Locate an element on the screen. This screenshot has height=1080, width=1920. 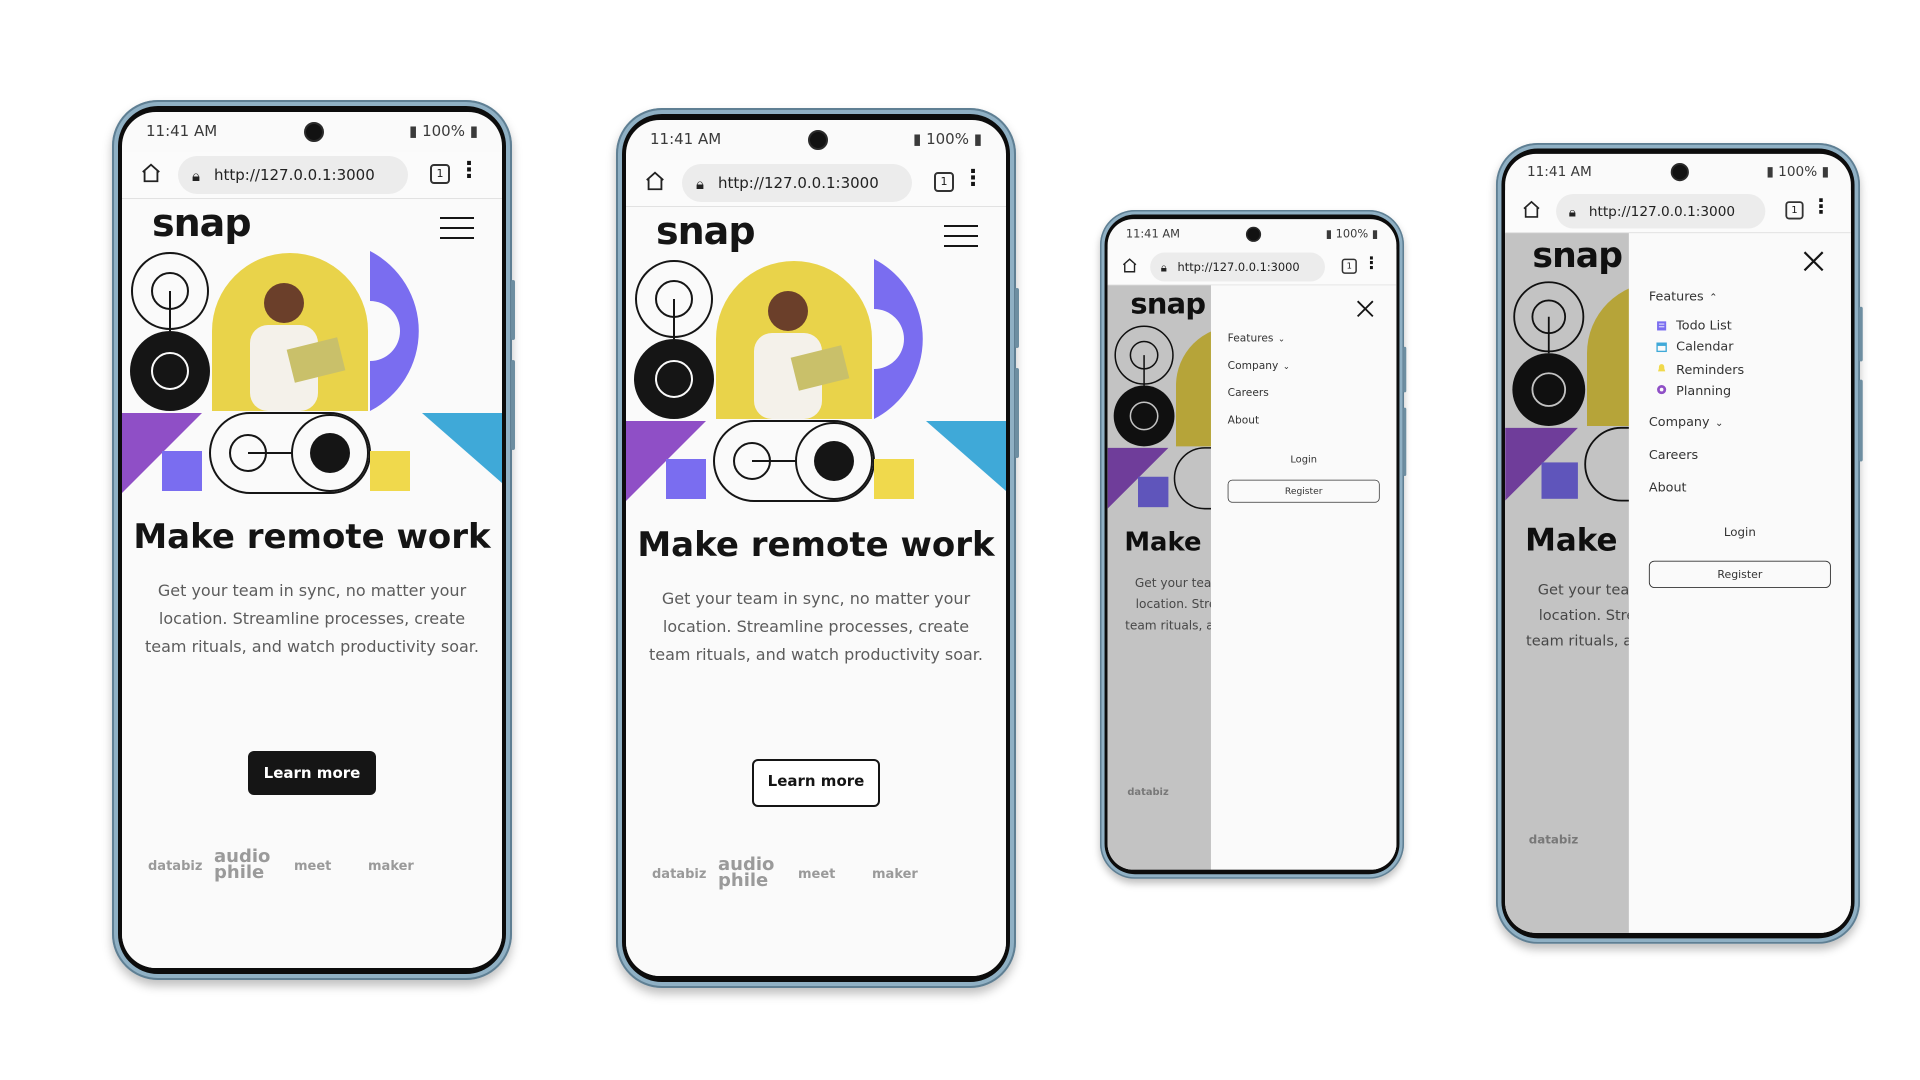
nav-item-features: Features ⌄ is located at coordinates (1256, 338).